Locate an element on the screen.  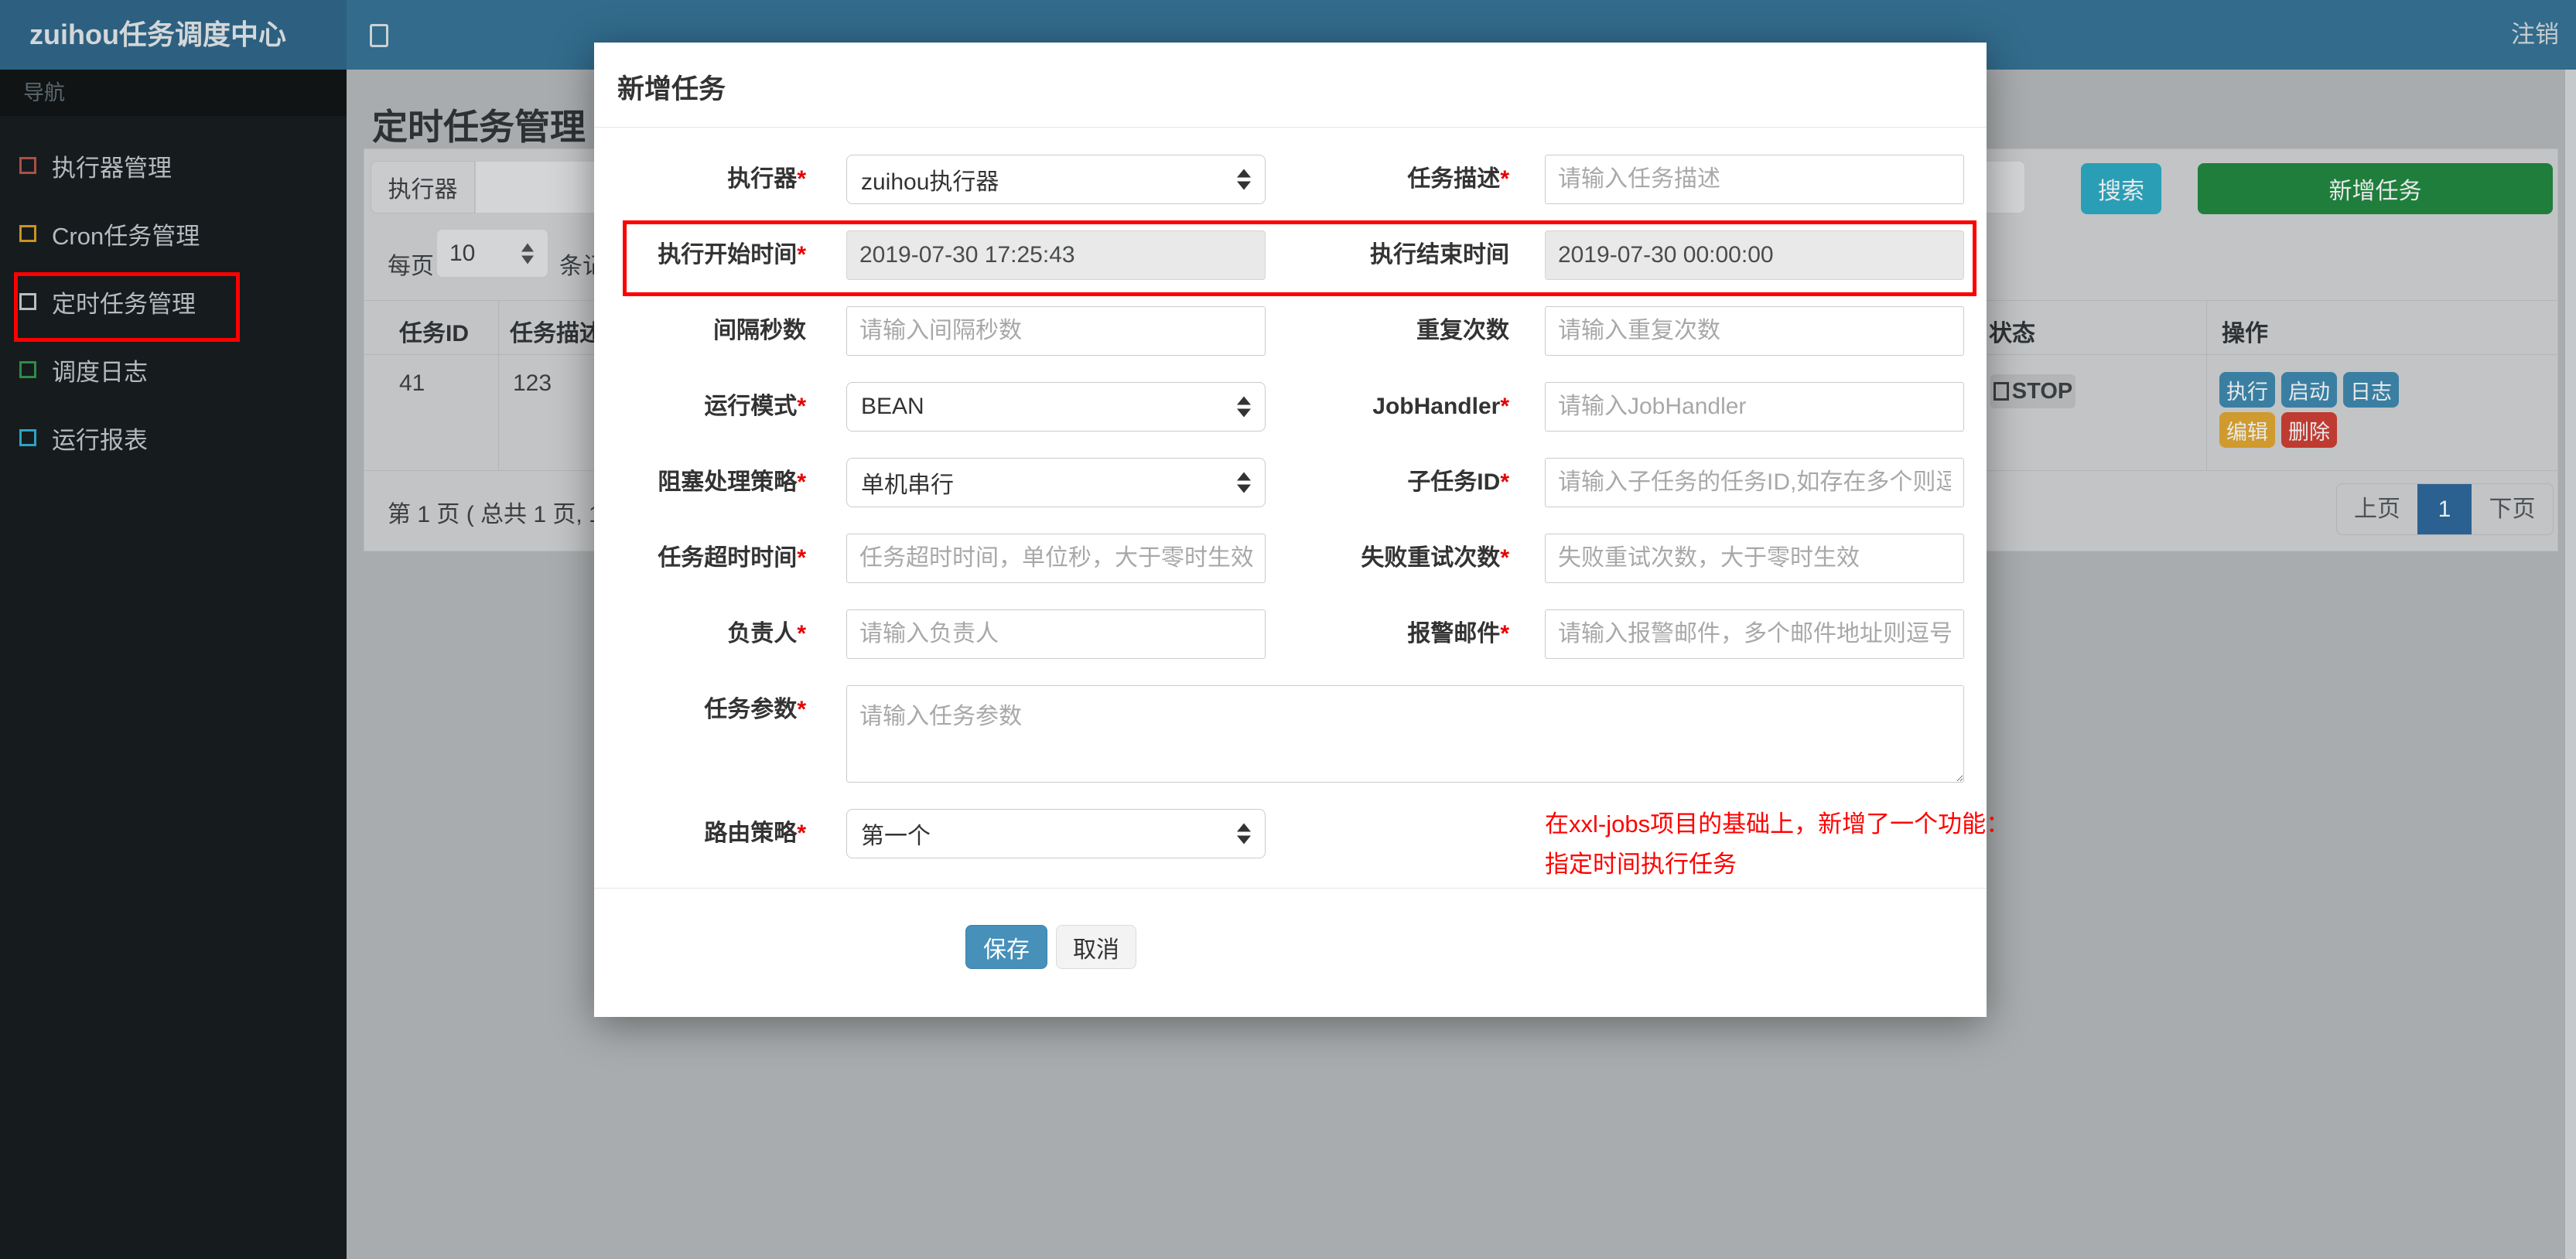
child-task-id-input is located at coordinates (1755, 483).